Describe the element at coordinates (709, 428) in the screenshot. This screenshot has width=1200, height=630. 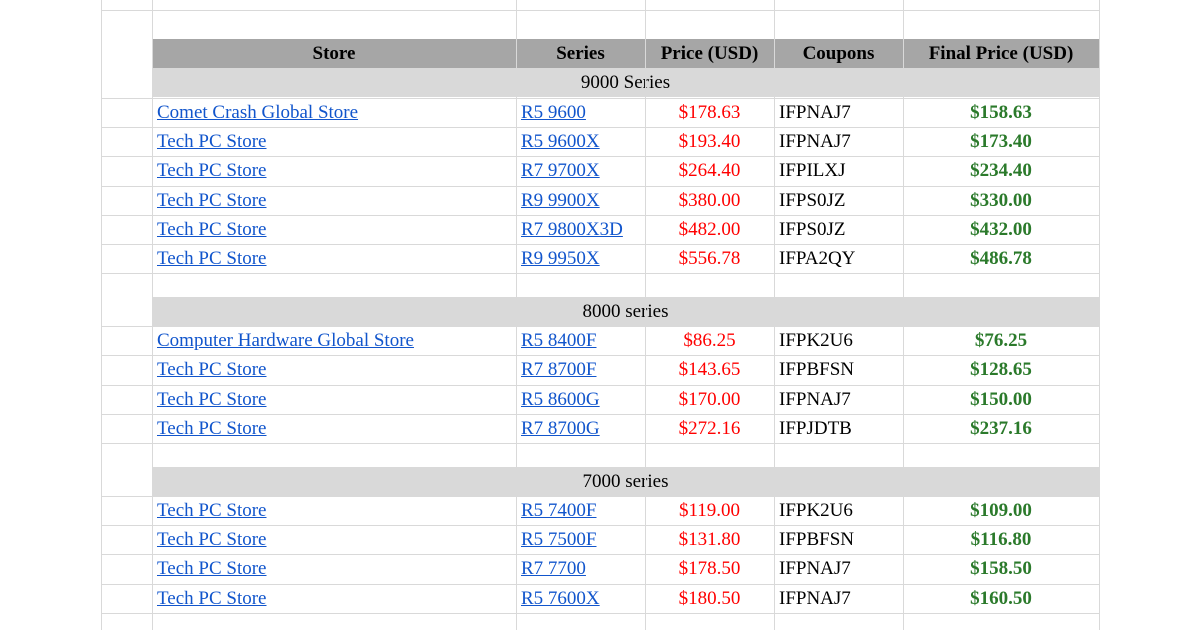
I see `price-value: $272.16` at that location.